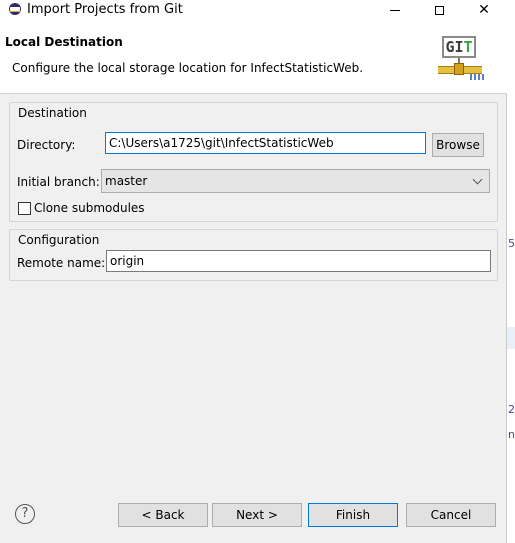 This screenshot has height=543, width=515. Describe the element at coordinates (511, 409) in the screenshot. I see `background-text: 2` at that location.